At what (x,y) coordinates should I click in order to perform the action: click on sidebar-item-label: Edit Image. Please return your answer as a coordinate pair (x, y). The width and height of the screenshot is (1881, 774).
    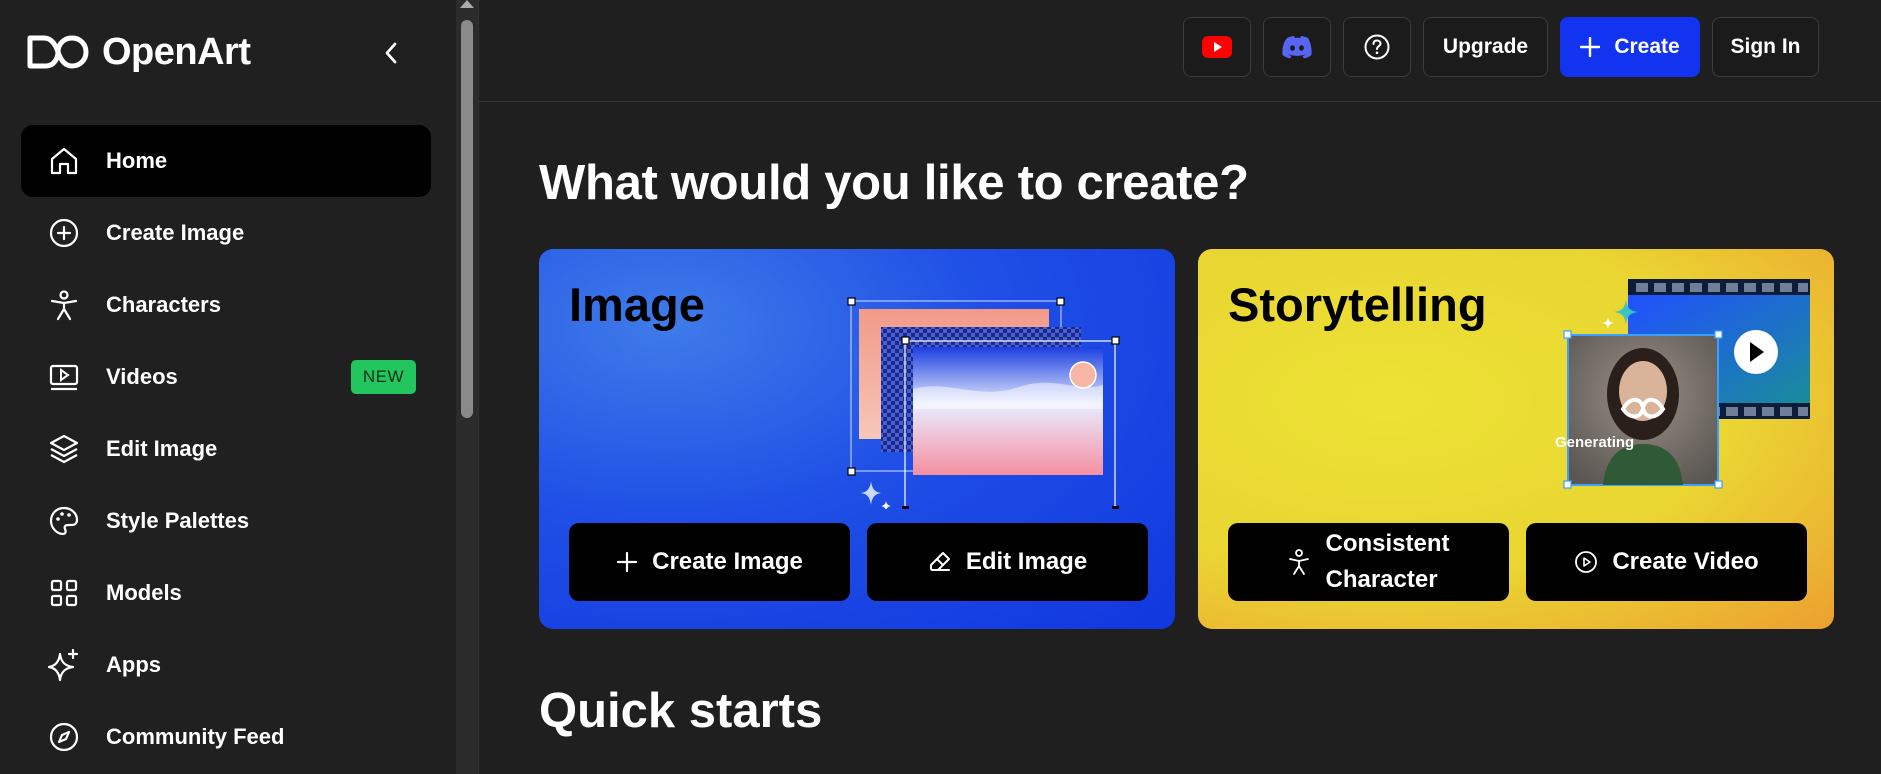
    Looking at the image, I should click on (162, 448).